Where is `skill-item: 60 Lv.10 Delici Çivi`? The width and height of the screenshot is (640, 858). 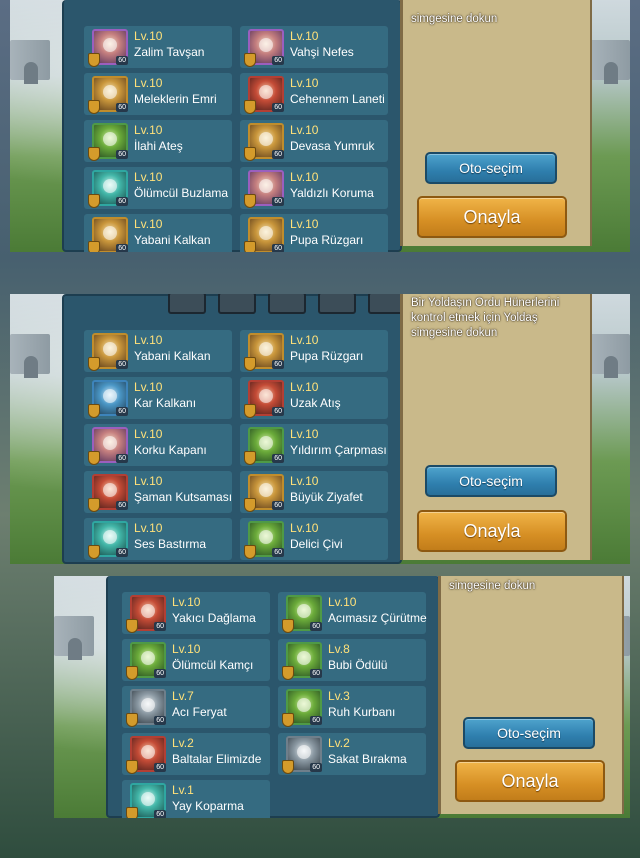 skill-item: 60 Lv.10 Delici Çivi is located at coordinates (314, 539).